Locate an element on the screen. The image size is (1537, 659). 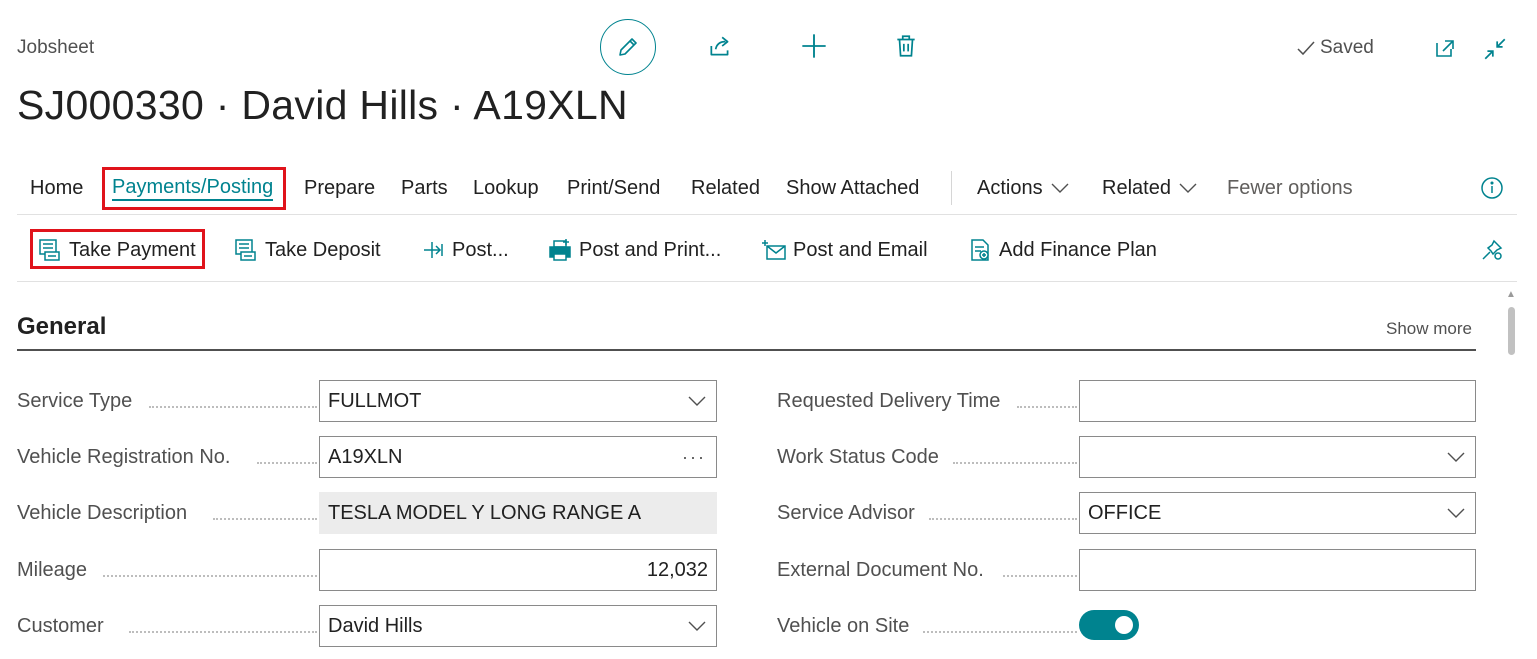
menu-prepare-label: Prepare is located at coordinates (340, 188).